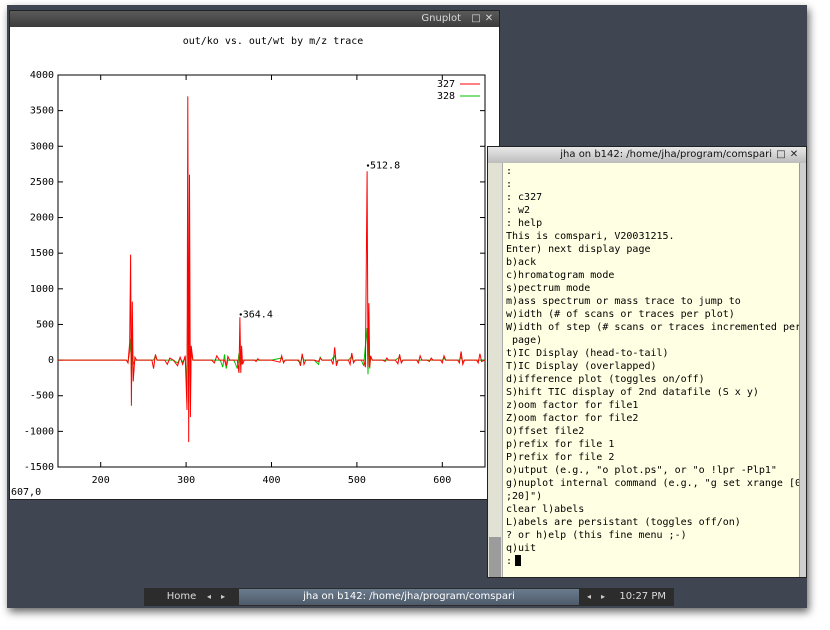  What do you see at coordinates (545, 431) in the screenshot?
I see `terminal-line: O)ffset file2` at bounding box center [545, 431].